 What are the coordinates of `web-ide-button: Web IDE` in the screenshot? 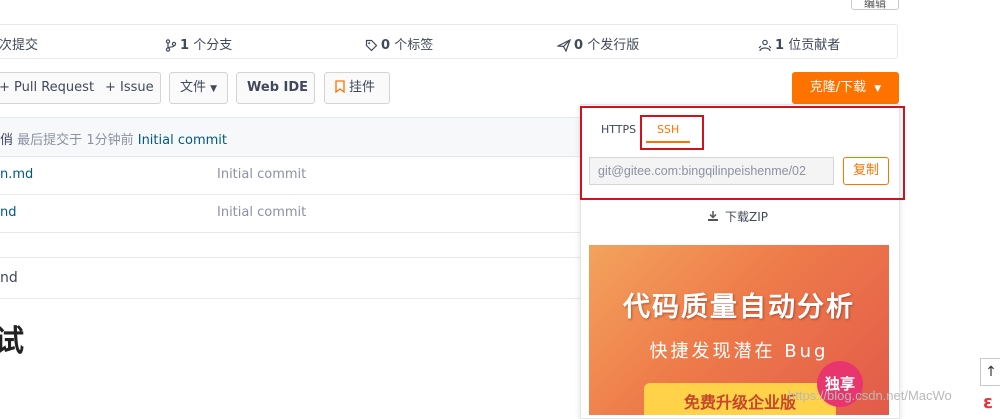 It's located at (275, 88).